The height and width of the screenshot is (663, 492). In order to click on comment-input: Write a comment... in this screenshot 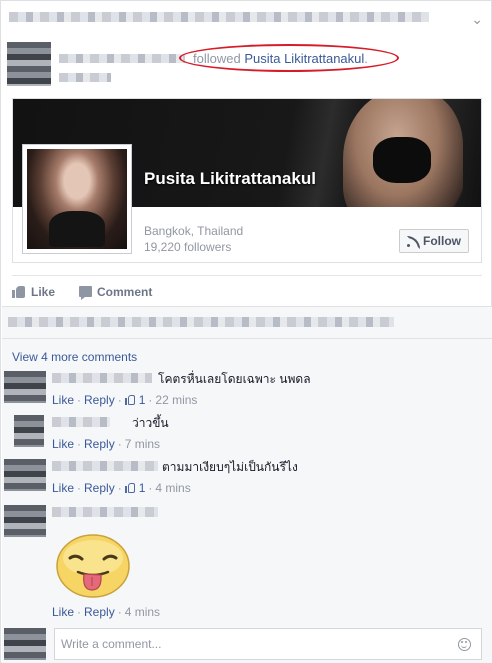, I will do `click(268, 644)`.